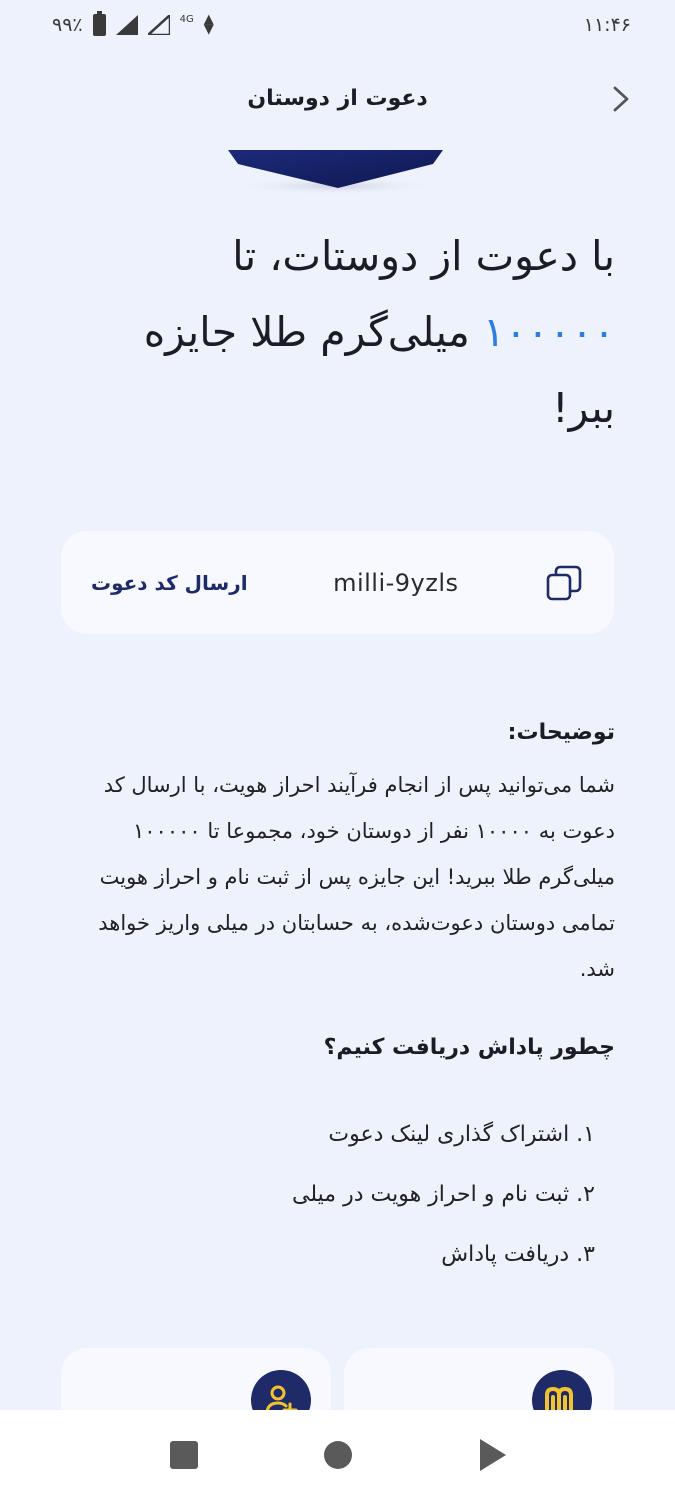  Describe the element at coordinates (443, 1194) in the screenshot. I see `step-item: ۲. ثبت نام و احراز هویت در میلی` at that location.